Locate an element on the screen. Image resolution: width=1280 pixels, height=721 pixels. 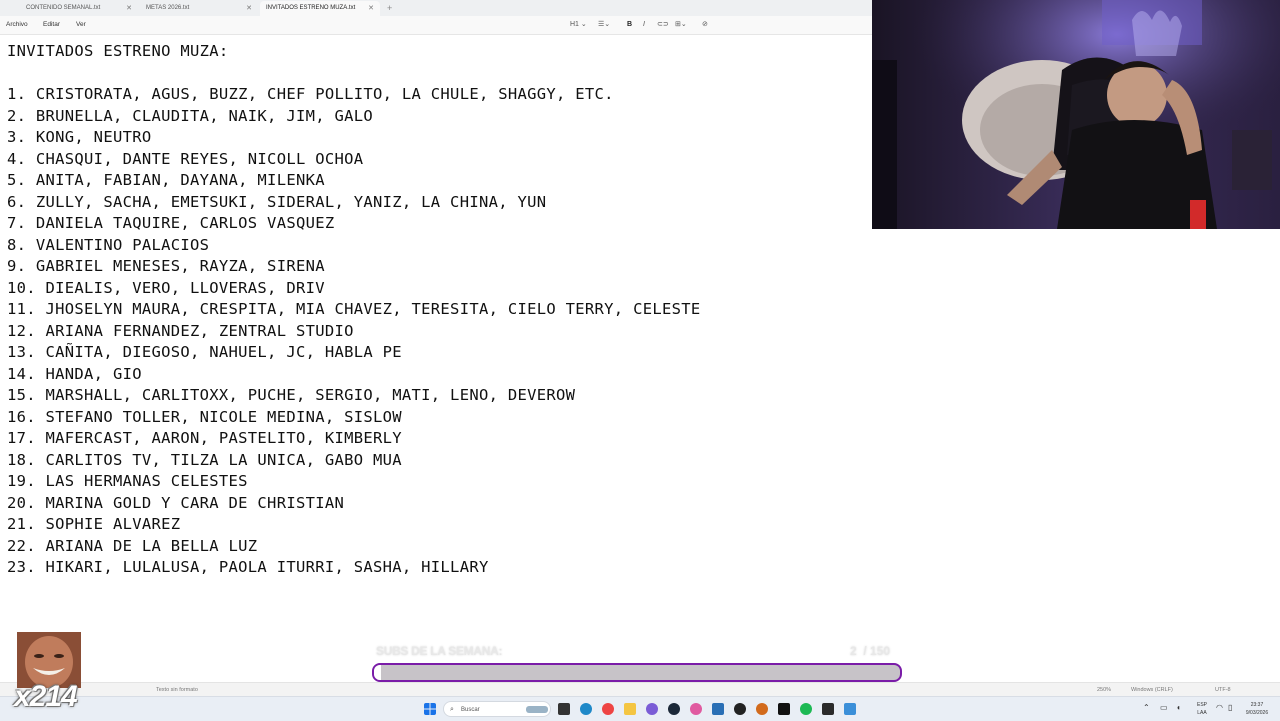
obs-icon is located at coordinates (740, 709).